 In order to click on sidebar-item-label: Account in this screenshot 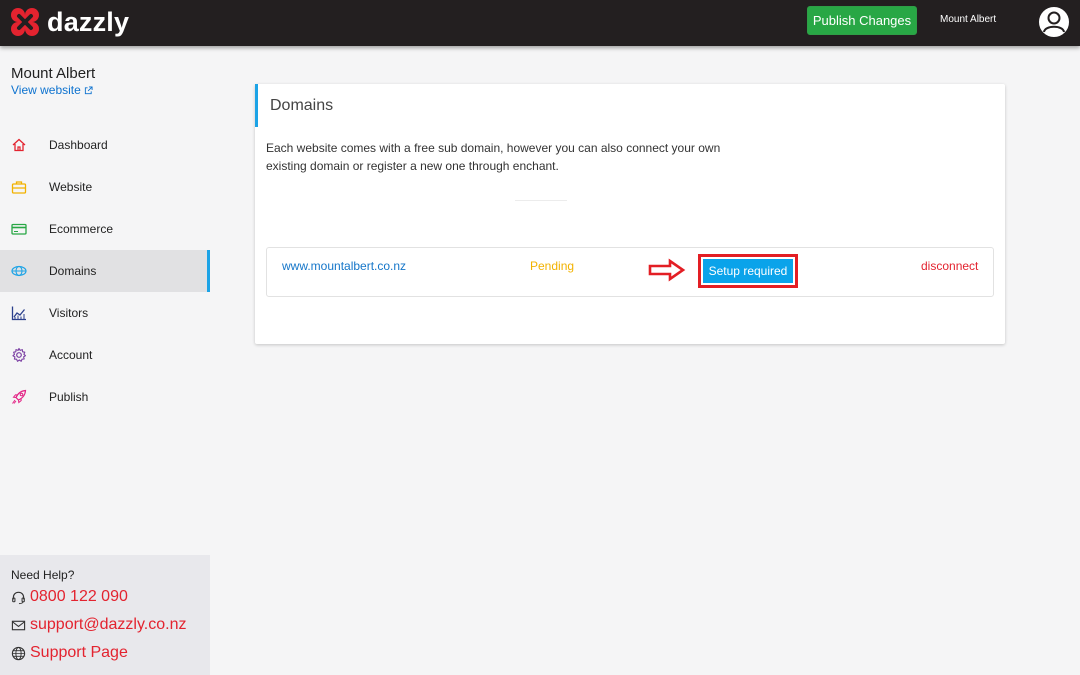, I will do `click(71, 355)`.